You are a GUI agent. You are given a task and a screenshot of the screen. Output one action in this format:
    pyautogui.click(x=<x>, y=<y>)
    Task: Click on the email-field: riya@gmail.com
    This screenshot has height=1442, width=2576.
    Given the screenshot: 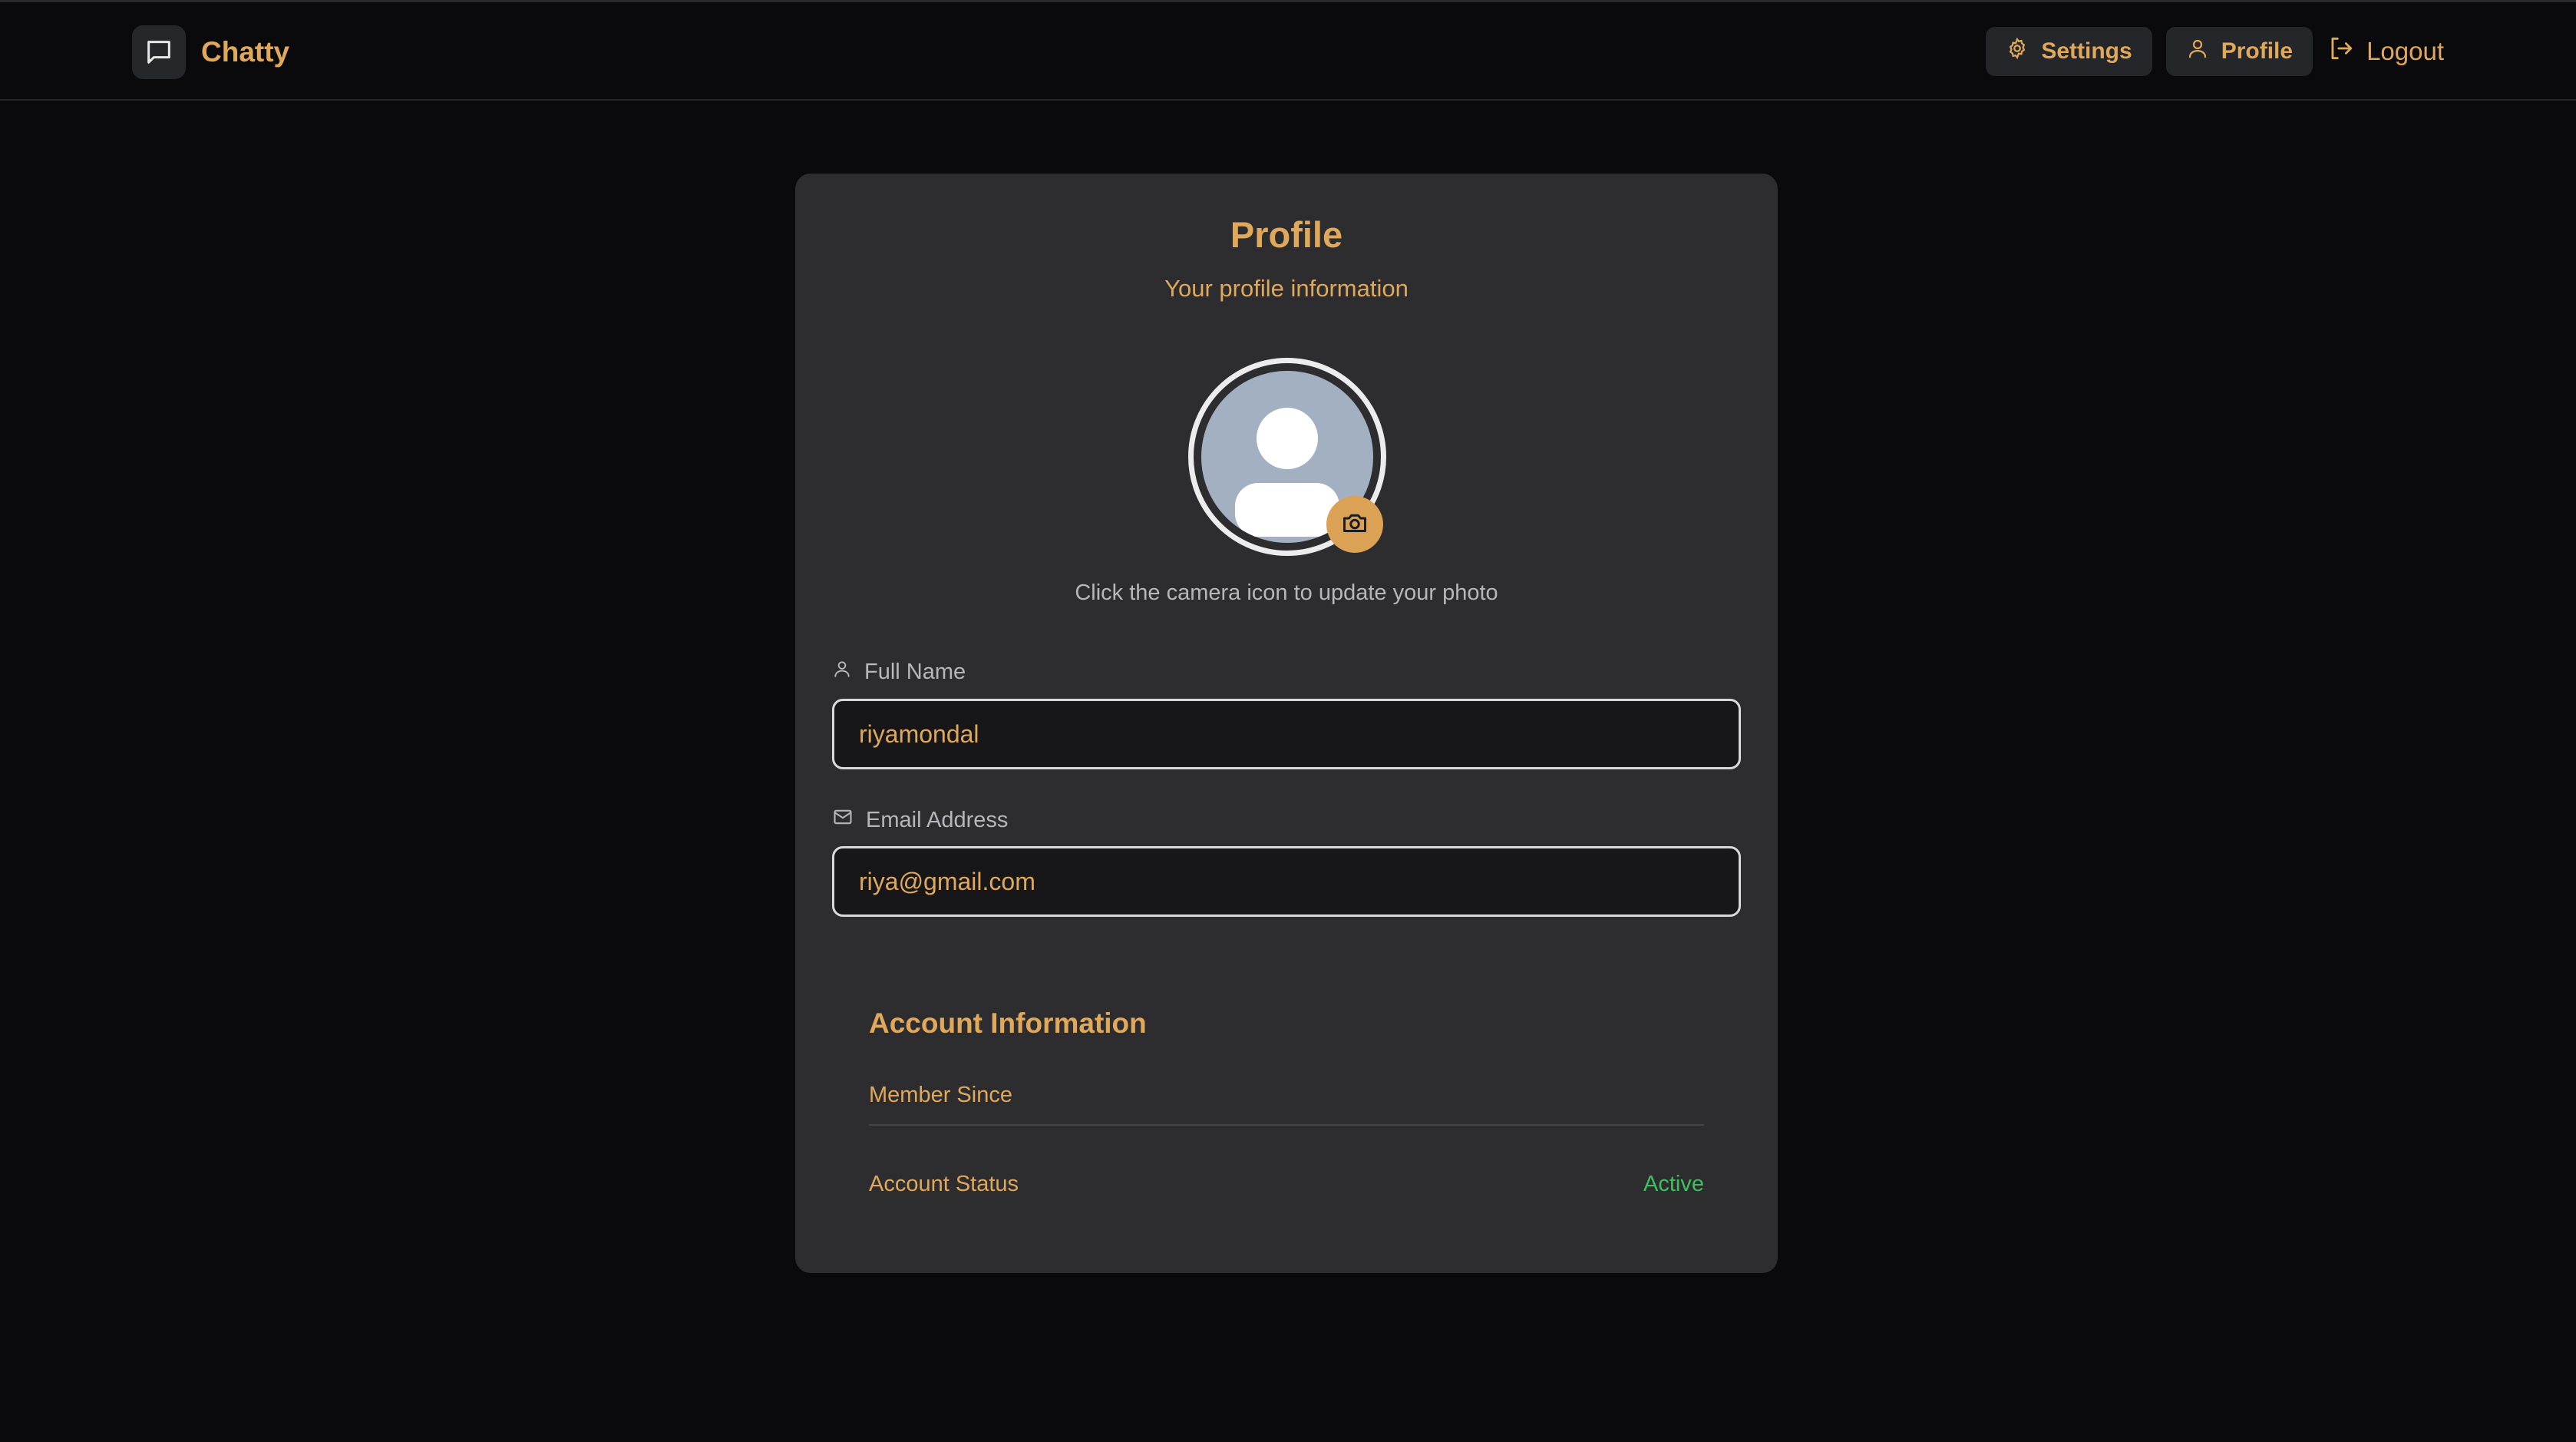 What is the action you would take?
    pyautogui.click(x=1286, y=882)
    